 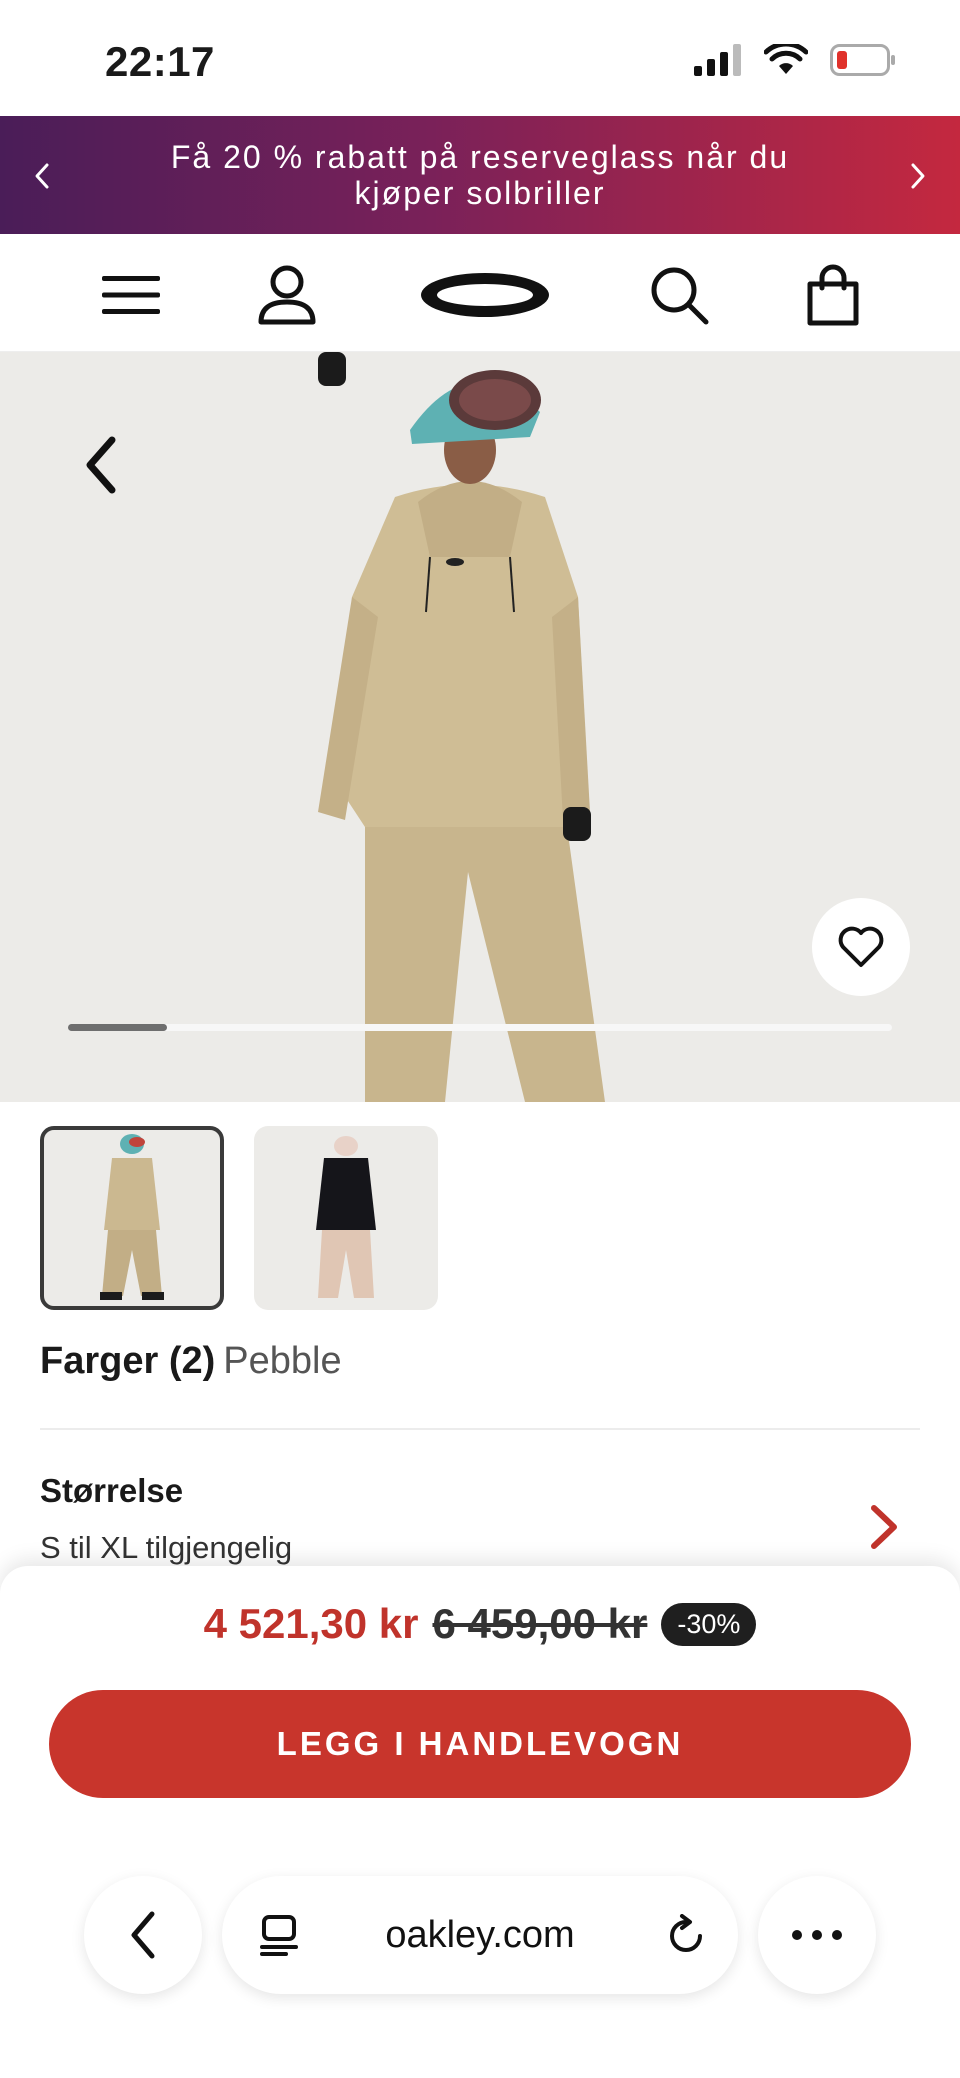 I want to click on menu-button, so click(x=131, y=295).